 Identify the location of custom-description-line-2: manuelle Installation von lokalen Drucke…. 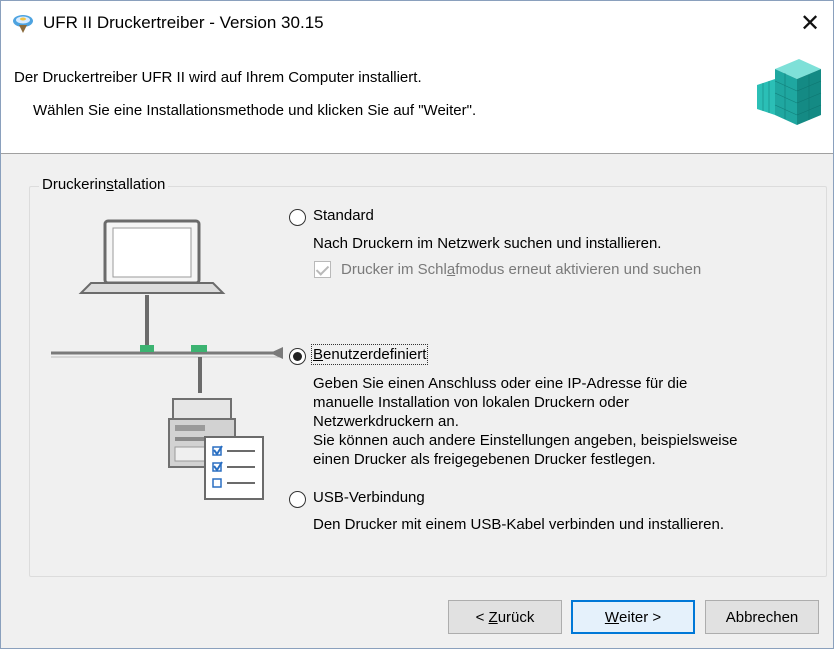
(471, 402).